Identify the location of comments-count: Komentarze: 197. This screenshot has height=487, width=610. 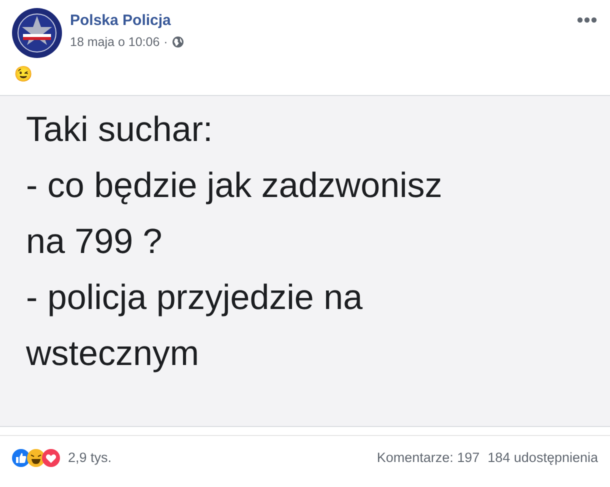
(428, 458).